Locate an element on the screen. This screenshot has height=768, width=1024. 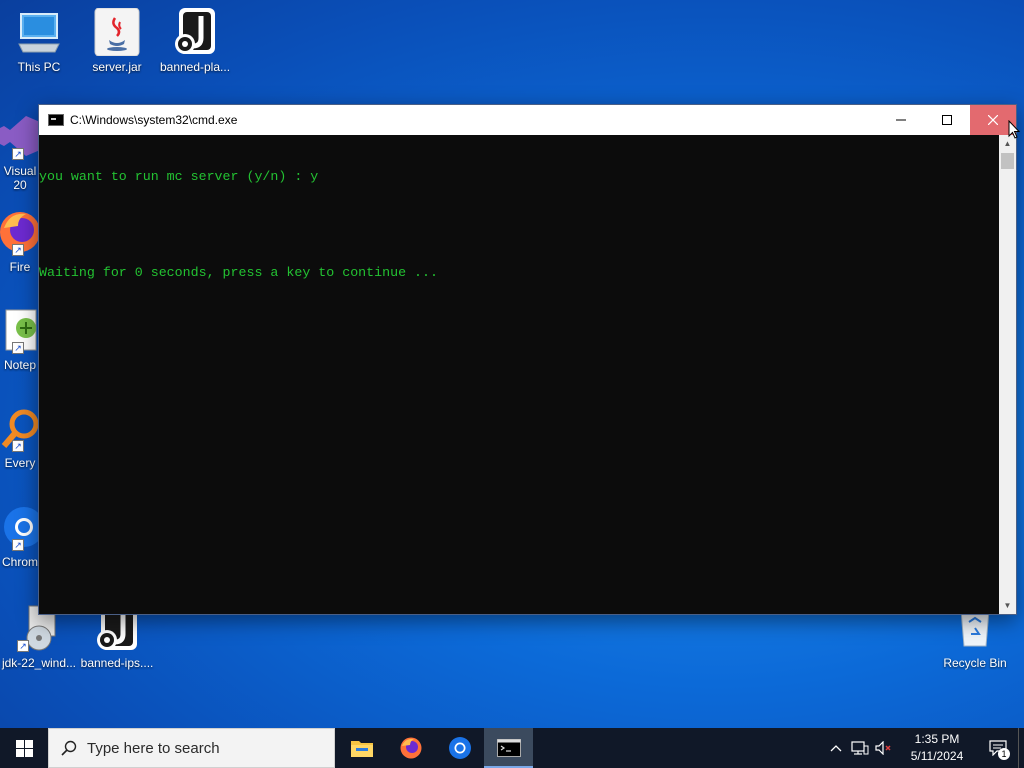
search-placeholder: Type here to search is located at coordinates (153, 748).